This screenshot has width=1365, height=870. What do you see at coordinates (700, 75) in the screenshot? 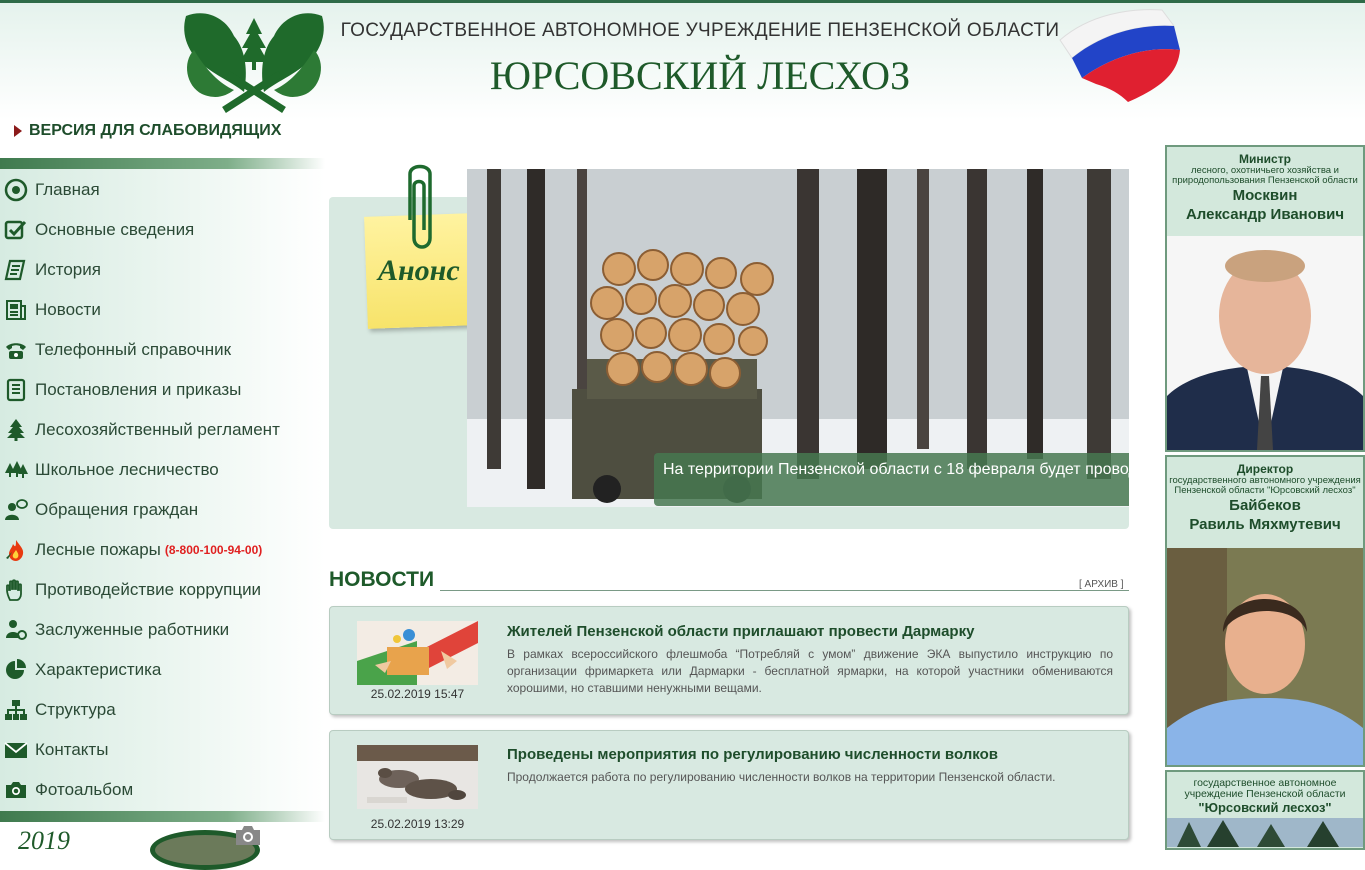
I see `site-title: ЮРСОВСКИЙ ЛЕСХОЗ` at bounding box center [700, 75].